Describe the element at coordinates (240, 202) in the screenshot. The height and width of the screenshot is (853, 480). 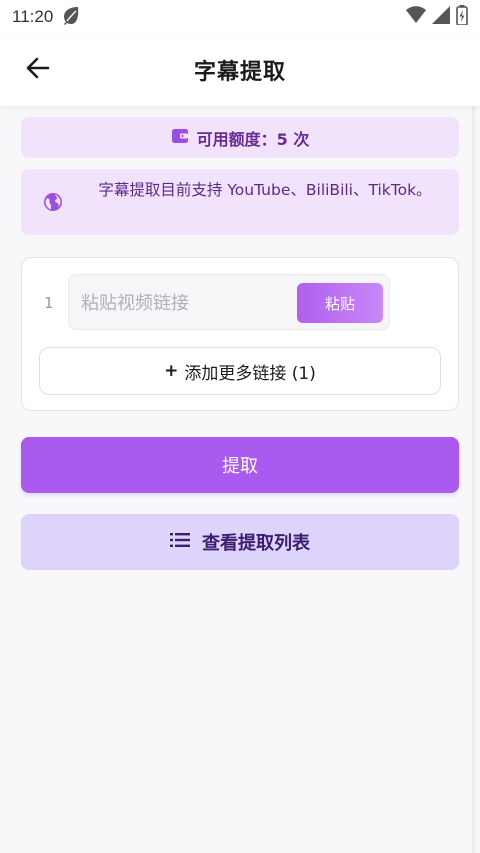
I see `supported-platforms-notice: 字幕提取目前支持 YouTube、BiliBili、TikTok。` at that location.